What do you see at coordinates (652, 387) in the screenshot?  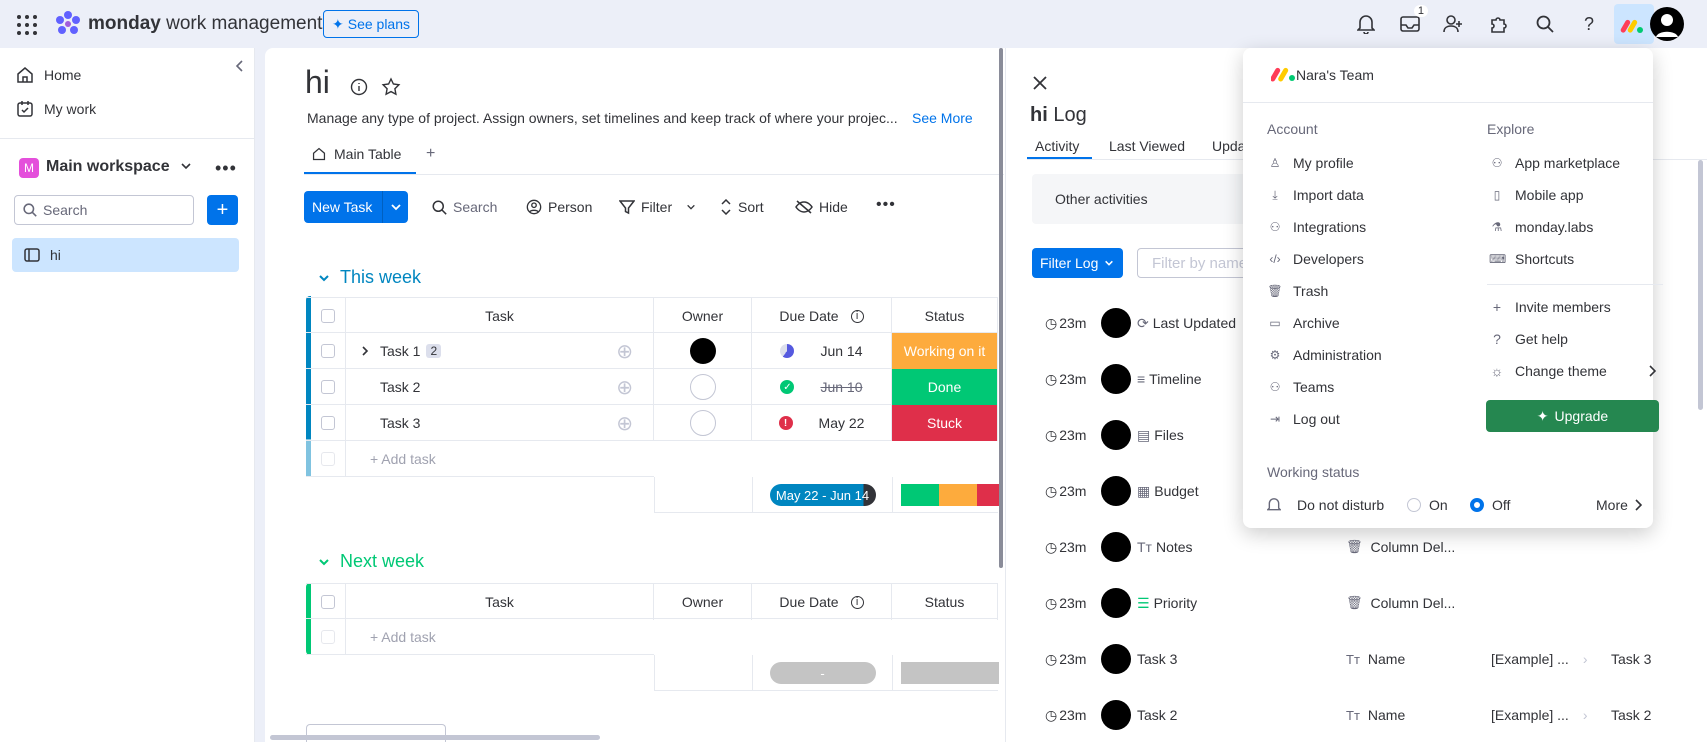 I see `table-row: Task 2 ⊕ ✓ Jun 10 Done` at bounding box center [652, 387].